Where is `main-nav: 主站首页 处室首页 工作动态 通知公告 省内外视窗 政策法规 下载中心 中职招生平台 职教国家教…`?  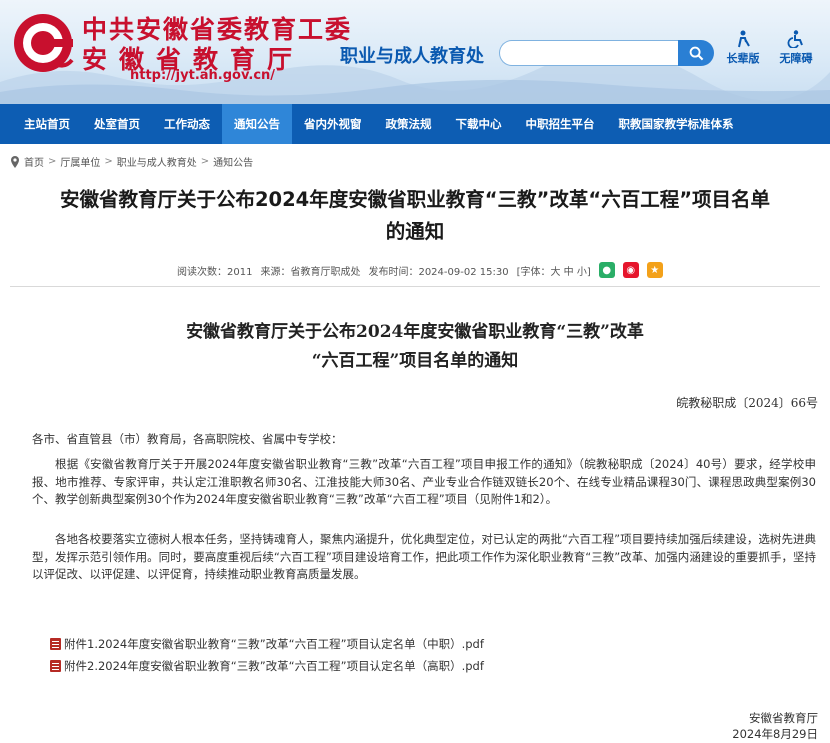 main-nav: 主站首页 处室首页 工作动态 通知公告 省内外视窗 政策法规 下载中心 中职招生平台 职教国家教… is located at coordinates (415, 124).